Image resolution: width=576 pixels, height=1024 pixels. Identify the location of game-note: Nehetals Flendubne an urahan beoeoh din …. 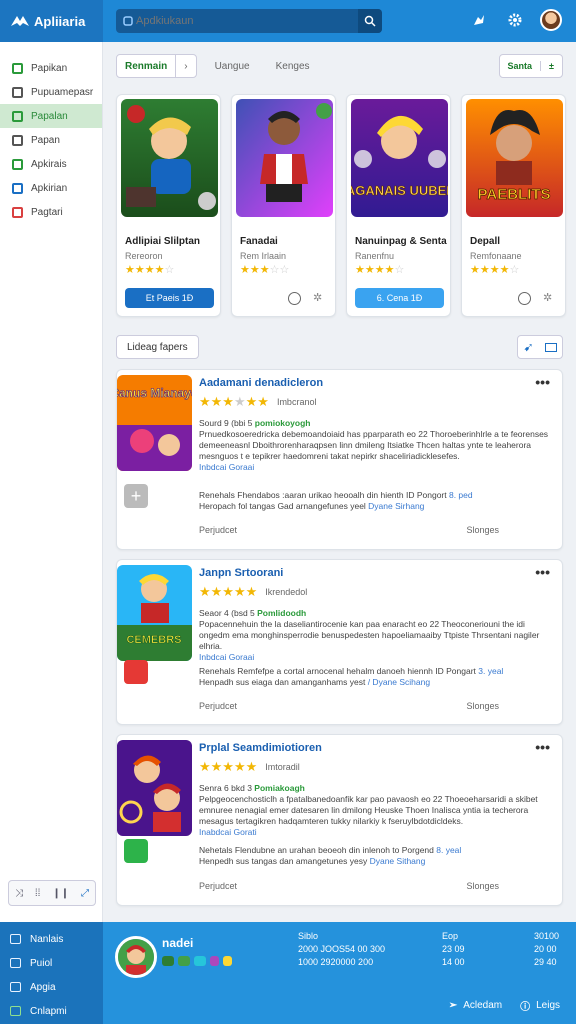
(318, 850).